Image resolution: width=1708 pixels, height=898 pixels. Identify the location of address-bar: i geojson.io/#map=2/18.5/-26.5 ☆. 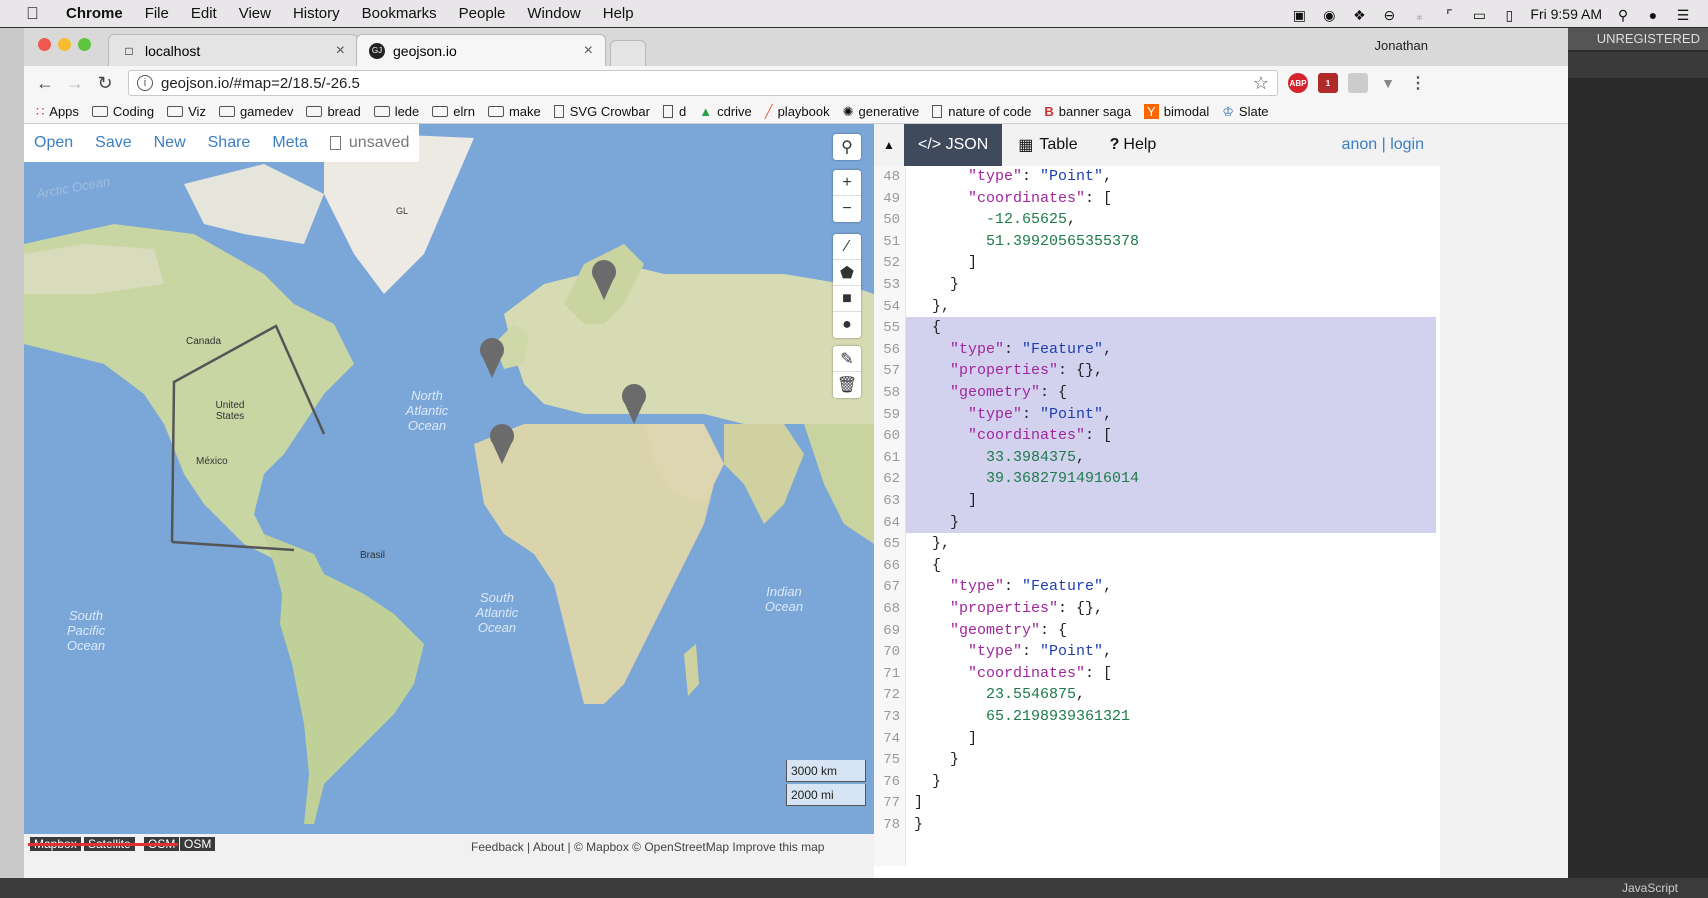
(703, 83).